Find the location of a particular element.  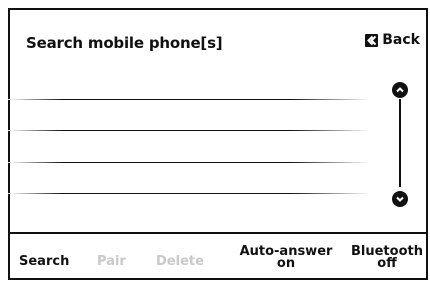

bluetooth-button: Bluetooth off is located at coordinates (387, 258).